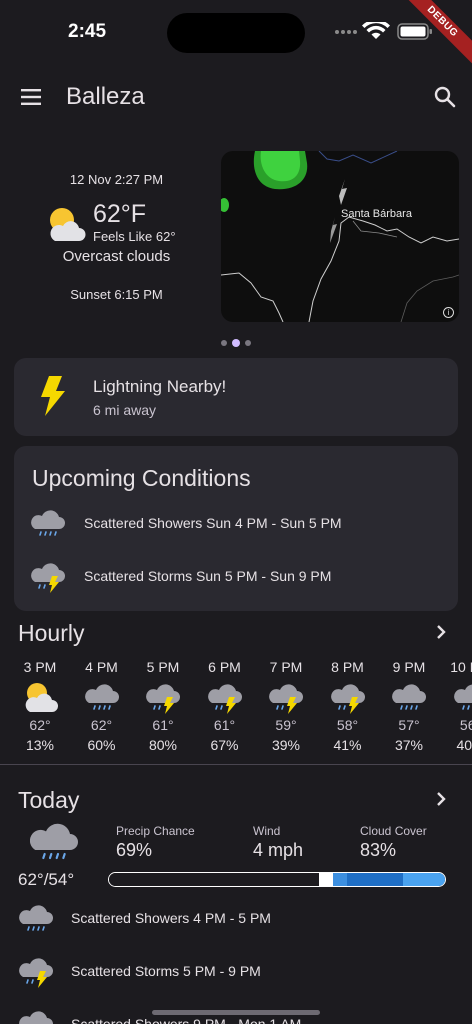 The image size is (472, 1024). I want to click on list-item: Scattered Showers Sun 4 PM - Sun 5 PM, so click(240, 523).